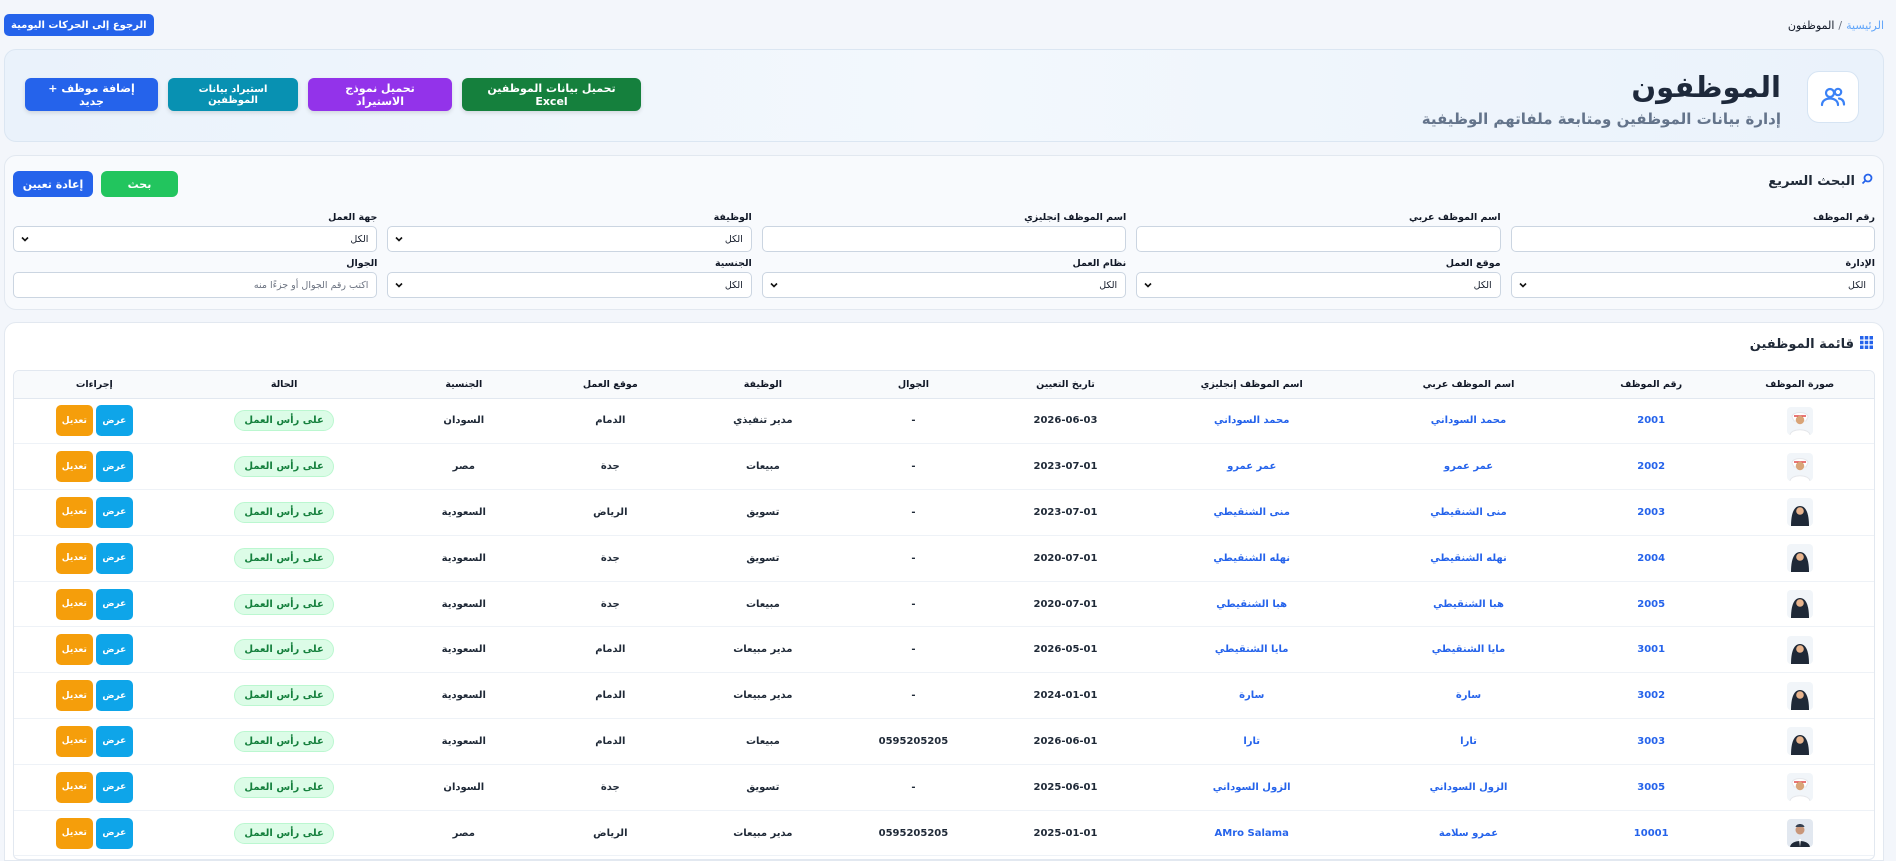  I want to click on emp-no-link: 3002, so click(1651, 696).